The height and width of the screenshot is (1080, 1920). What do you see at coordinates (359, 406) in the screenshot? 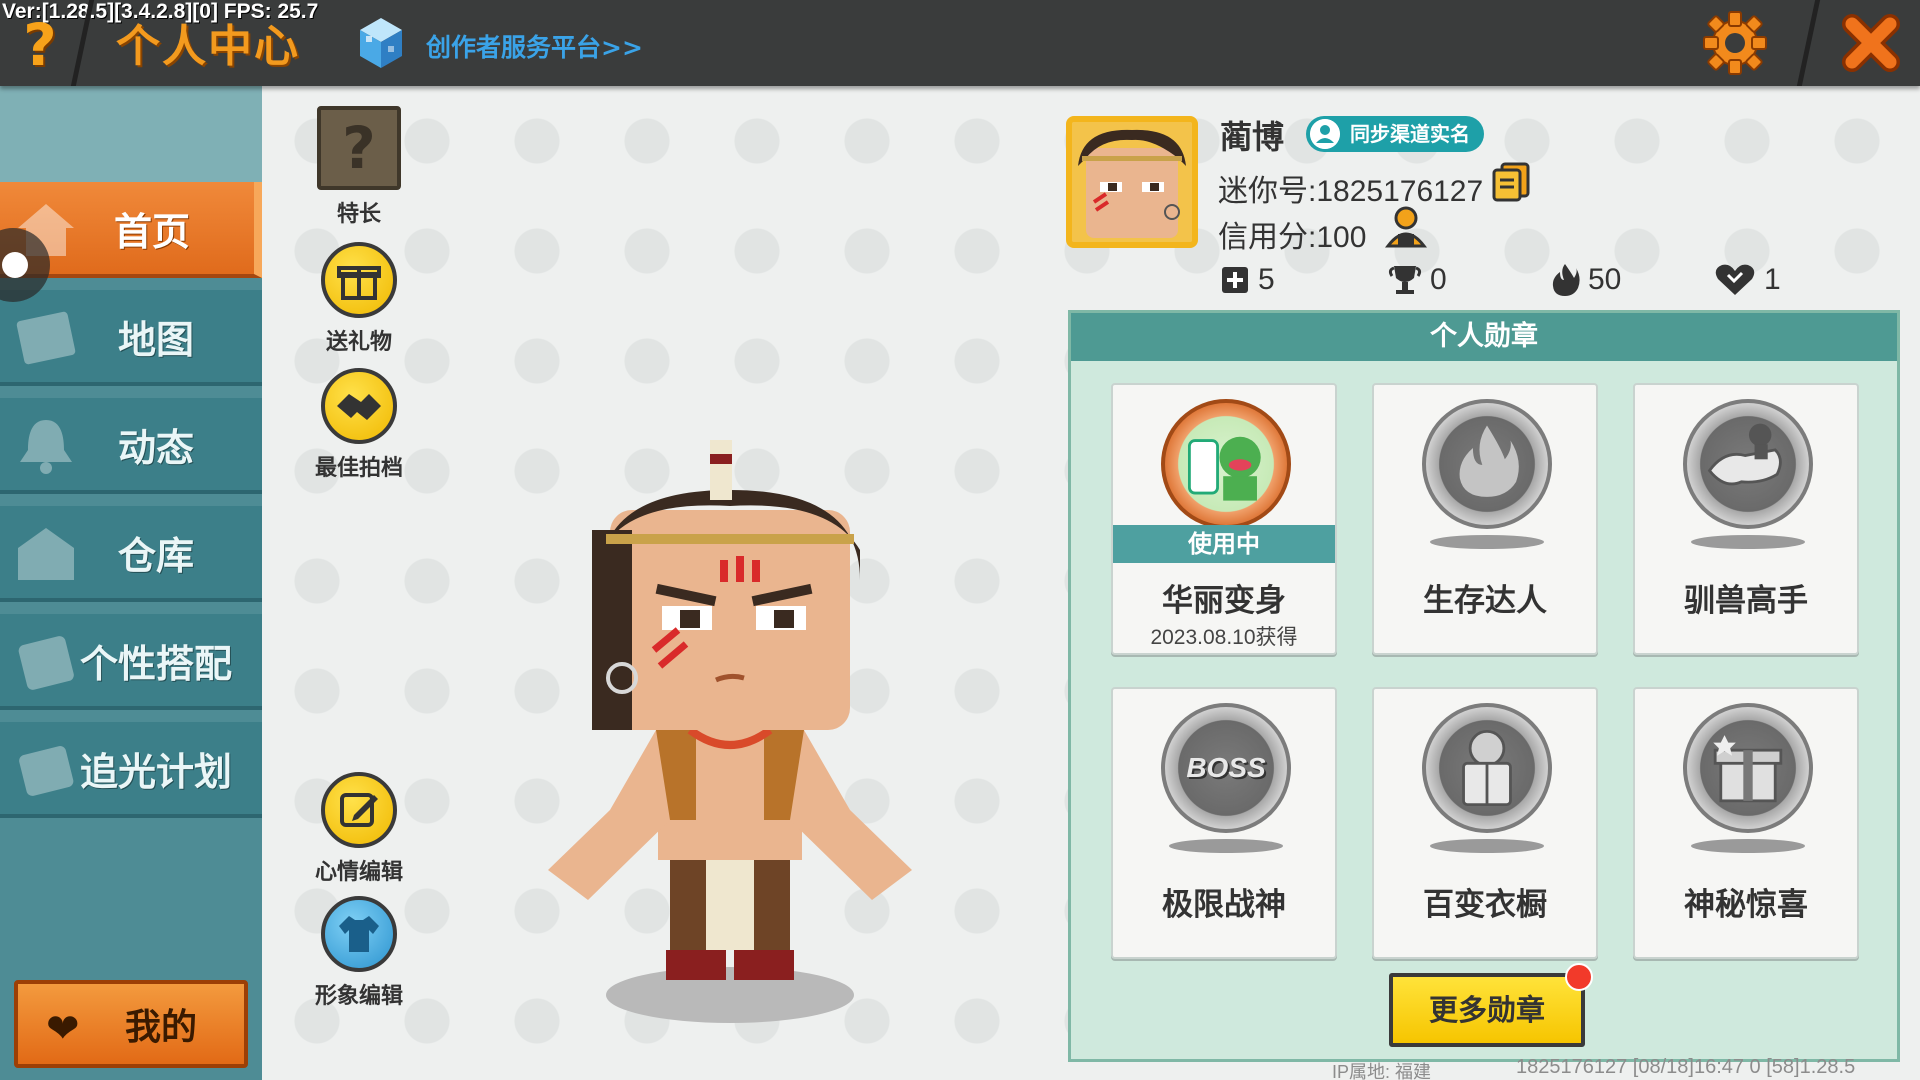
I see `handshake-icon` at bounding box center [359, 406].